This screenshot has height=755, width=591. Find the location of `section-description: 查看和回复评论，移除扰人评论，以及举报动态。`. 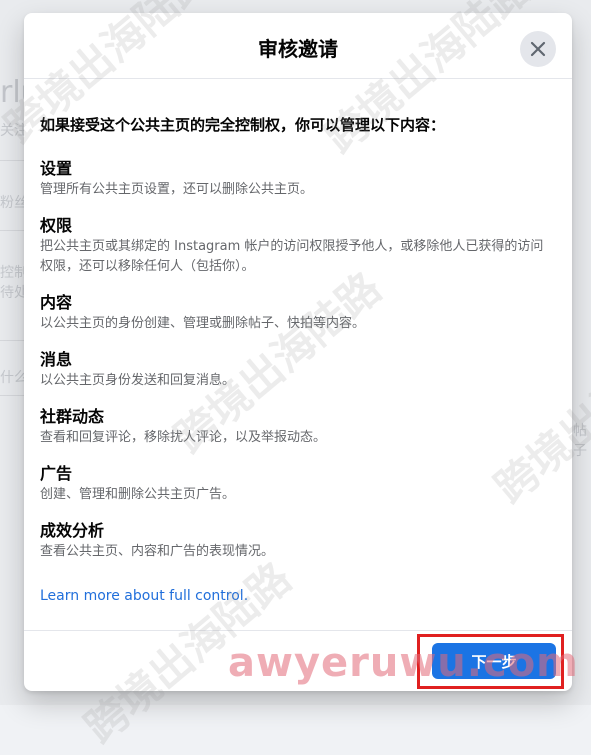

section-description: 查看和回复评论，移除扰人评论，以及举报动态。 is located at coordinates (183, 437).